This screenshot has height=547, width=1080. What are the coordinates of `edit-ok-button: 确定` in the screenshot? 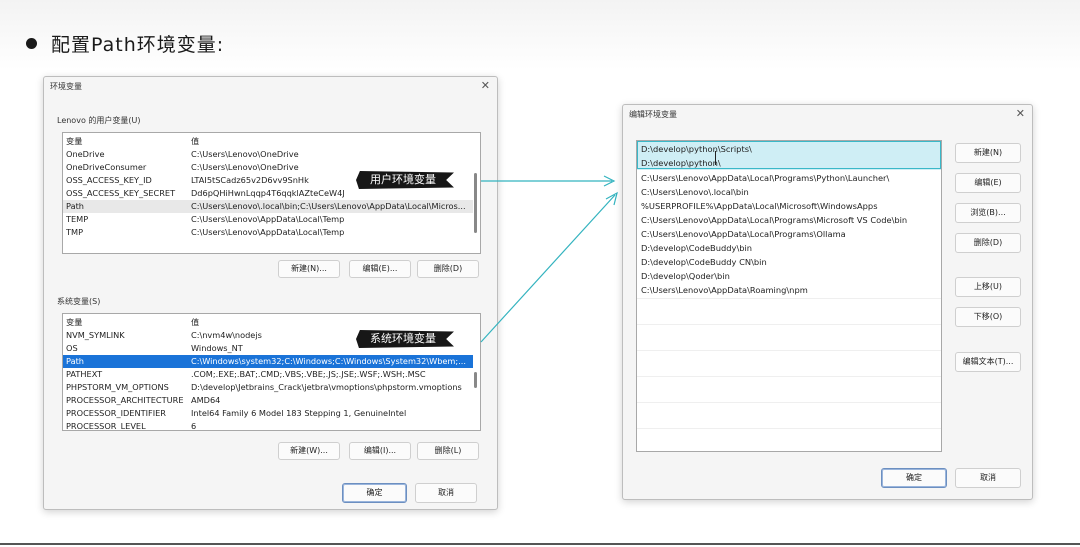 It's located at (914, 478).